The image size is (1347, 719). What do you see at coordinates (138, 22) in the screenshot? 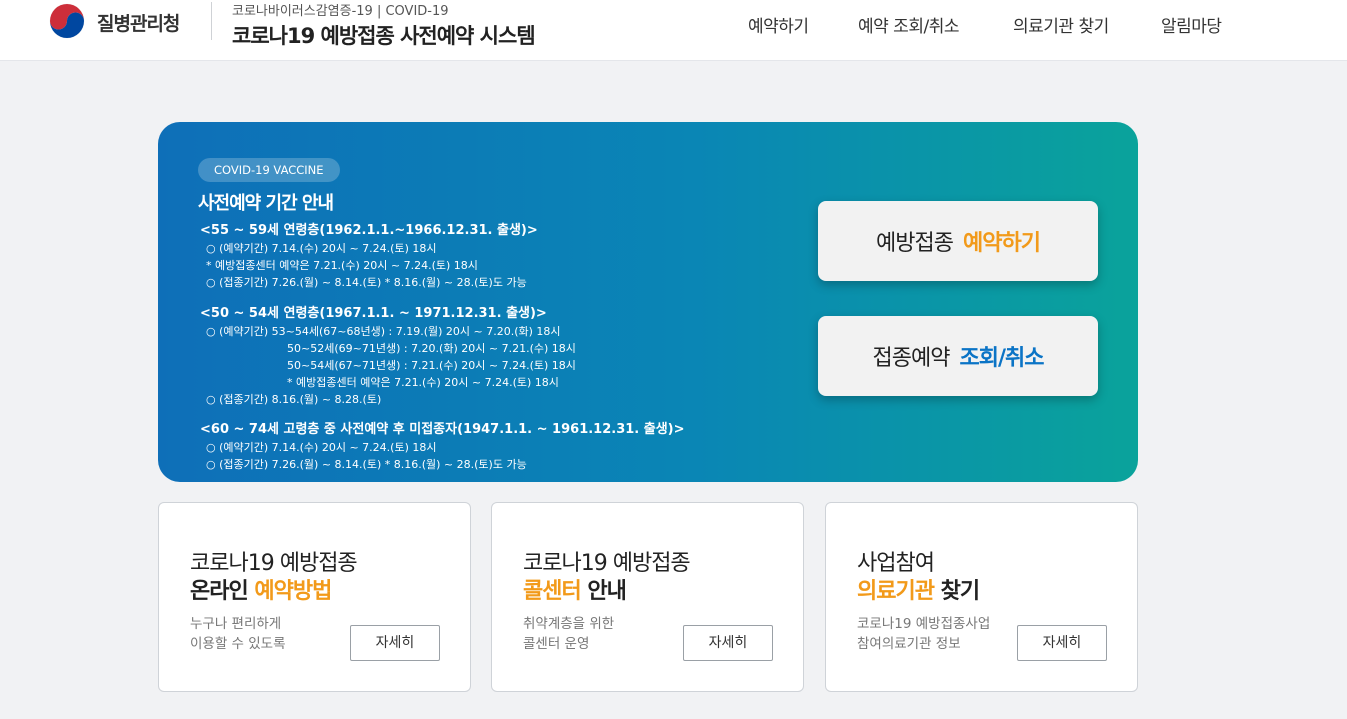
I see `agency-name: 질병관리청` at bounding box center [138, 22].